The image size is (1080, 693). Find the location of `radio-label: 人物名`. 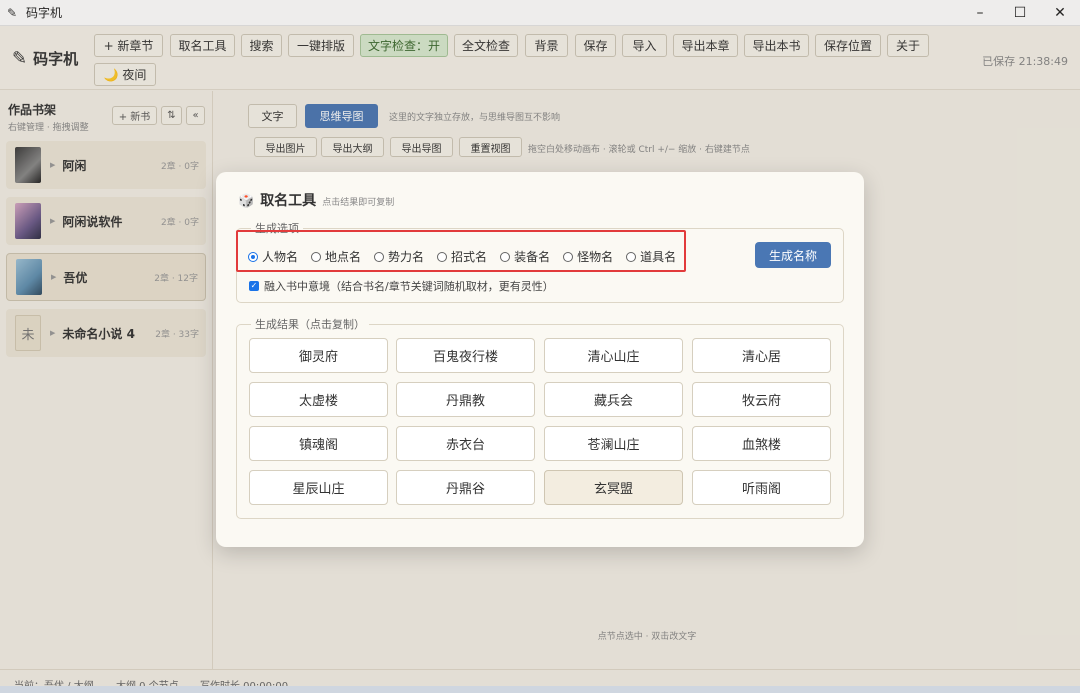

radio-label: 人物名 is located at coordinates (280, 257).